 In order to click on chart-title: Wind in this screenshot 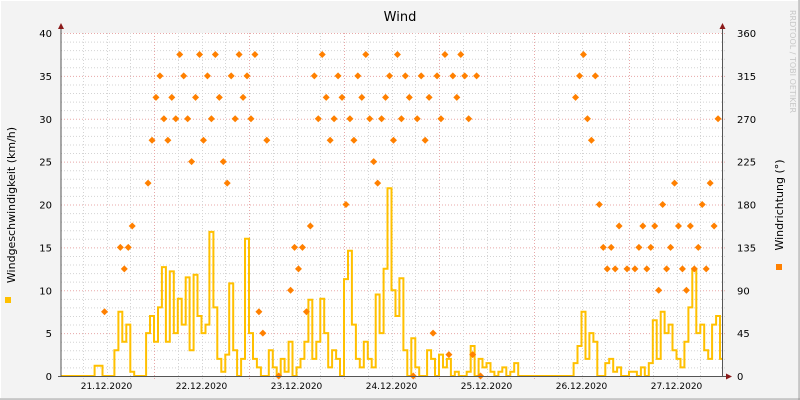, I will do `click(400, 17)`.